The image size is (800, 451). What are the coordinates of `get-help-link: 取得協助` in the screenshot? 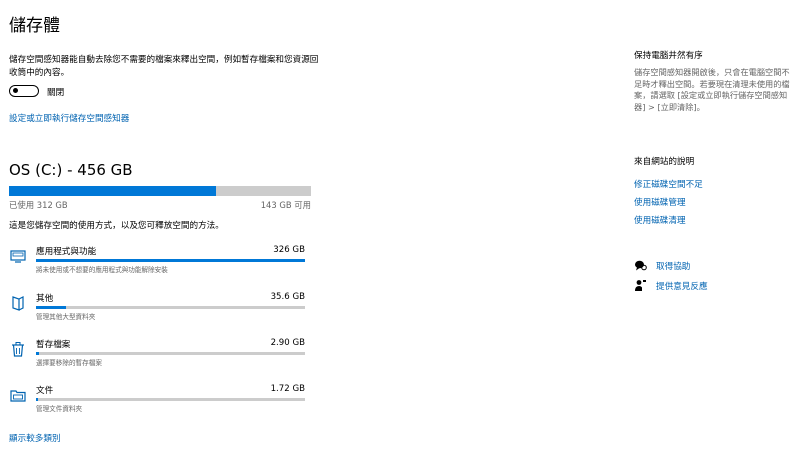 It's located at (704, 267).